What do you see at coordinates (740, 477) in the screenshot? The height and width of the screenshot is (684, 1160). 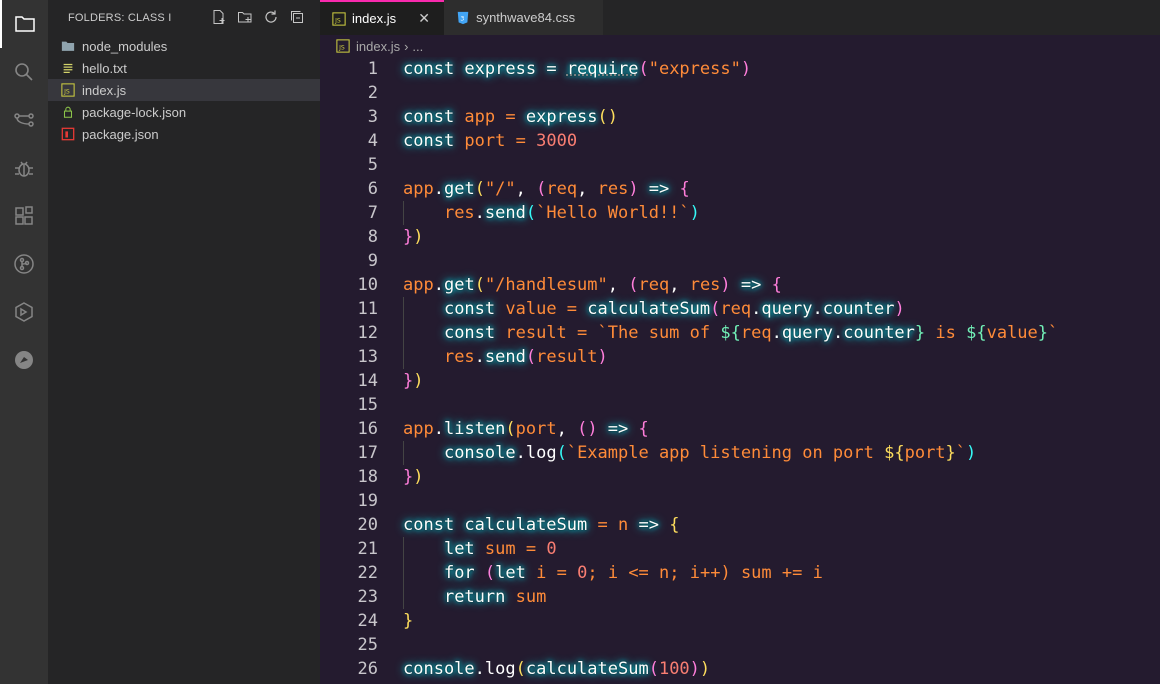 I see `code-line: 18 })` at bounding box center [740, 477].